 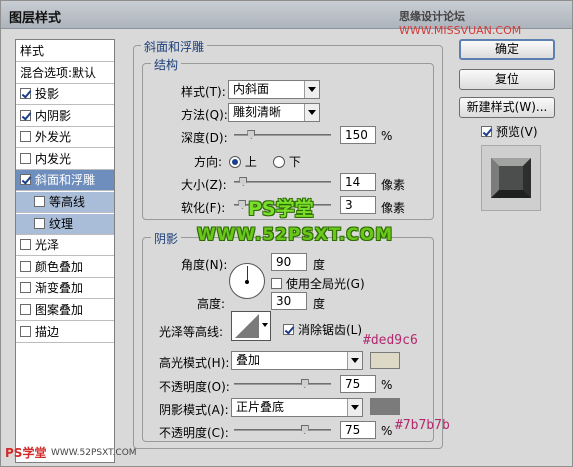 What do you see at coordinates (203, 92) in the screenshot?
I see `style-label: 样式(T):` at bounding box center [203, 92].